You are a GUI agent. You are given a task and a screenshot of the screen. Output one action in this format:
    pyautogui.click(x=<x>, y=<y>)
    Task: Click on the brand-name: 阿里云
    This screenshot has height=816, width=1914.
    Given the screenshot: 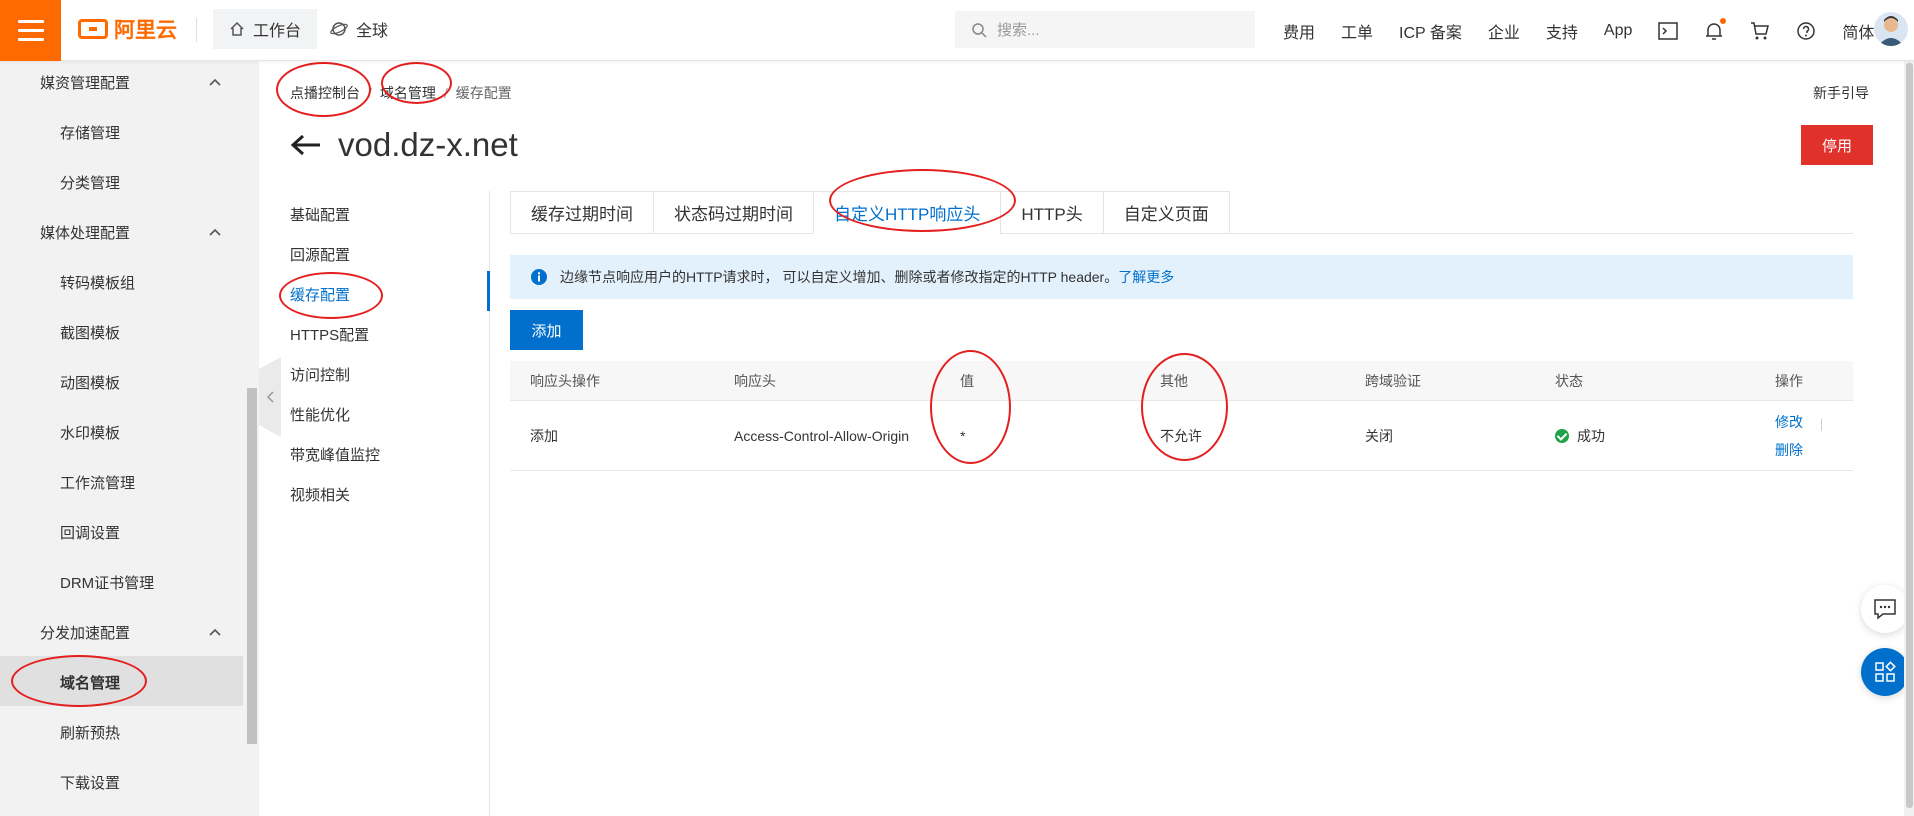 What is the action you would take?
    pyautogui.click(x=145, y=30)
    